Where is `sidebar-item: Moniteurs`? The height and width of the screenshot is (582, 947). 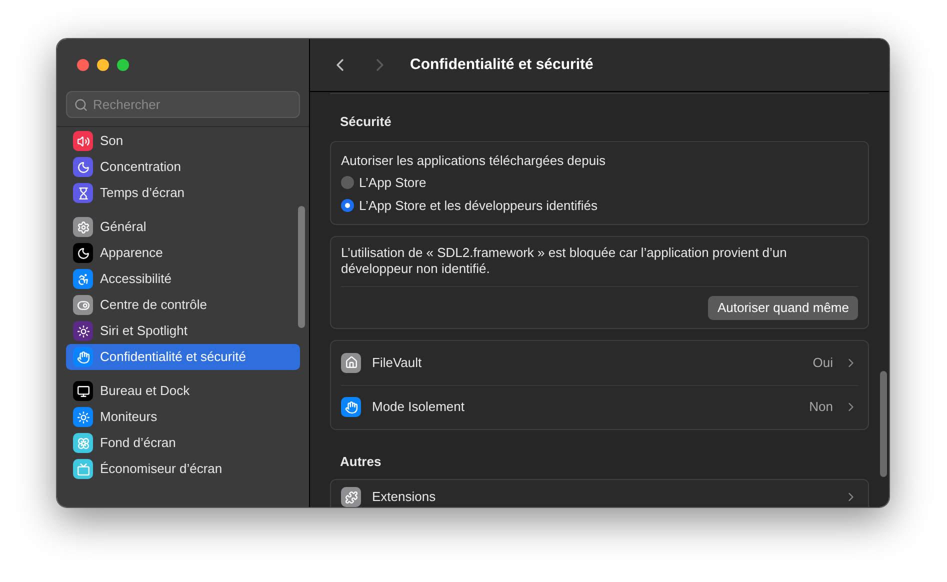
sidebar-item: Moniteurs is located at coordinates (183, 417).